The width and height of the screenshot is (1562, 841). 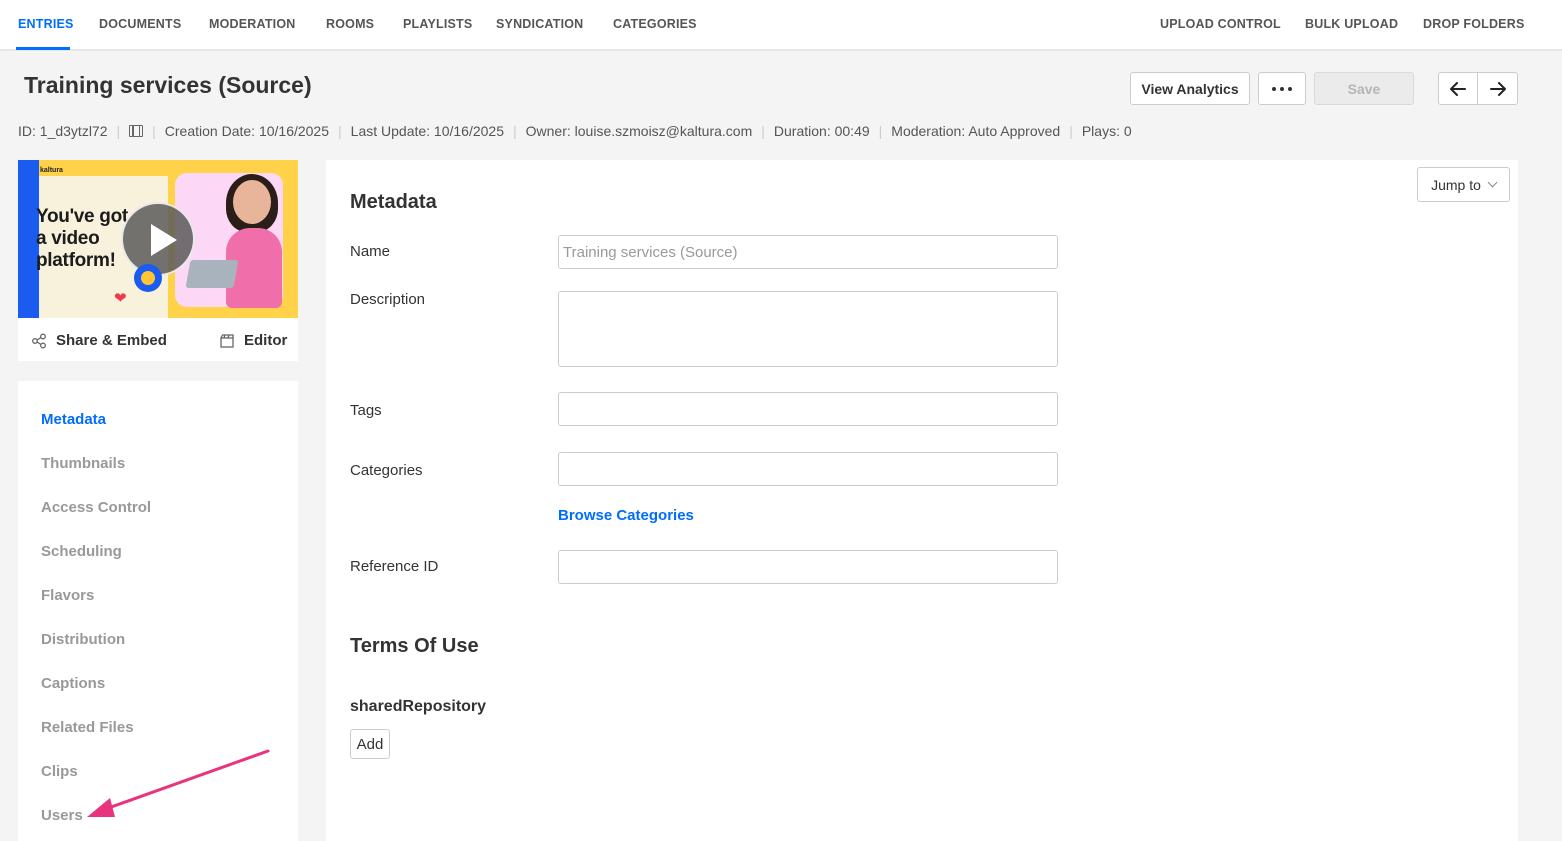 What do you see at coordinates (148, 278) in the screenshot?
I see `clap-emoji-icon` at bounding box center [148, 278].